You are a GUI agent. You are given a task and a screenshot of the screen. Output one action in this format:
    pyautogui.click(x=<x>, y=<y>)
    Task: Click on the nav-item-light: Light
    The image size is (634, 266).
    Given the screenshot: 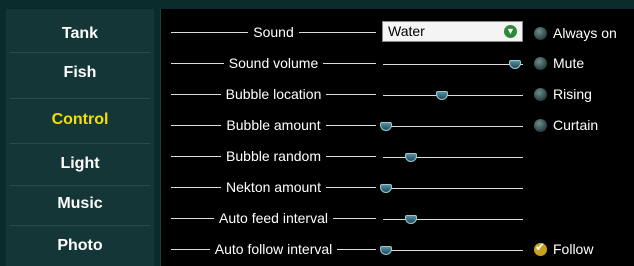 What is the action you would take?
    pyautogui.click(x=80, y=164)
    